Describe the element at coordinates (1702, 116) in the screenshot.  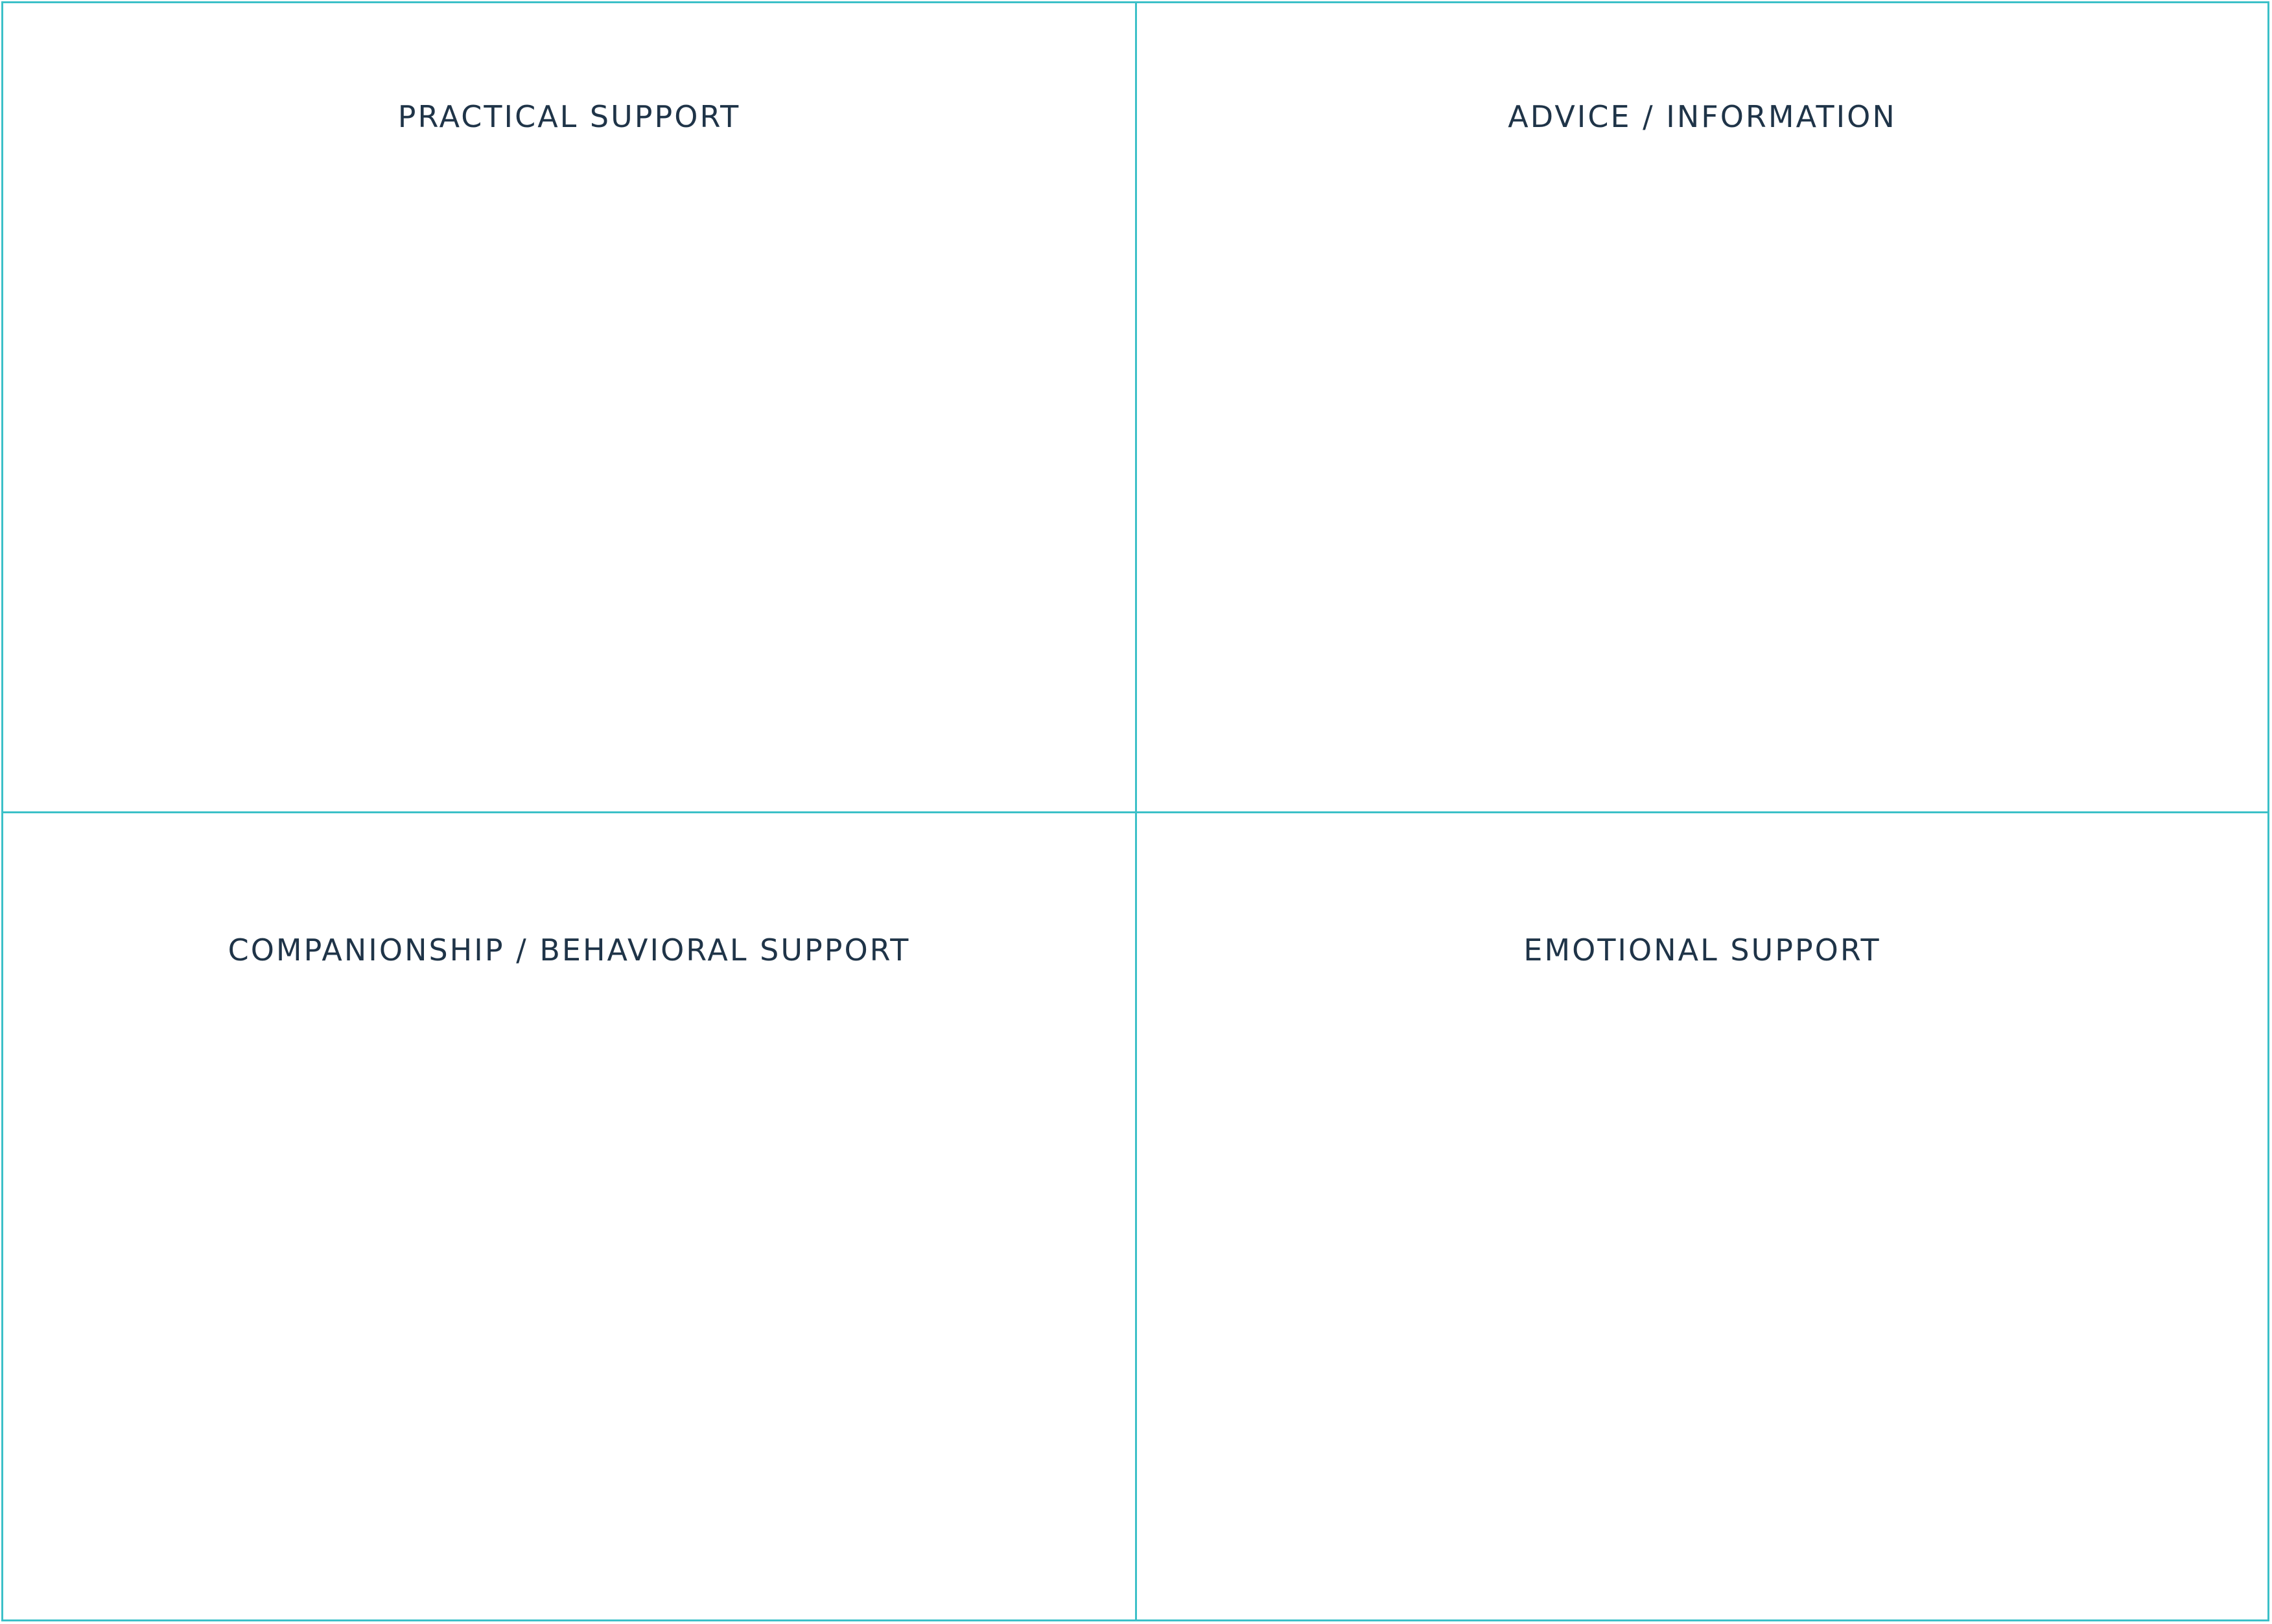
I see `quadrant-title-advice-information: ADVICE / INFORMATION` at that location.